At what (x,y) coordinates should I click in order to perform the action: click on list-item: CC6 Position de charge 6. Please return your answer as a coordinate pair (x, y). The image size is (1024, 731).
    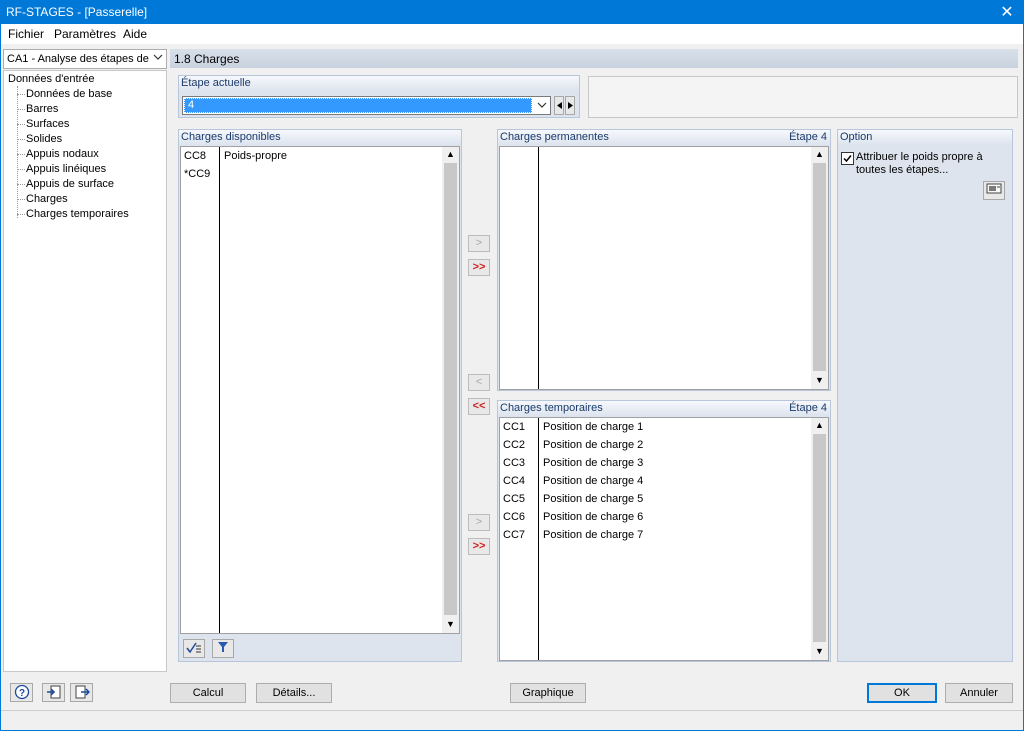
    Looking at the image, I should click on (656, 518).